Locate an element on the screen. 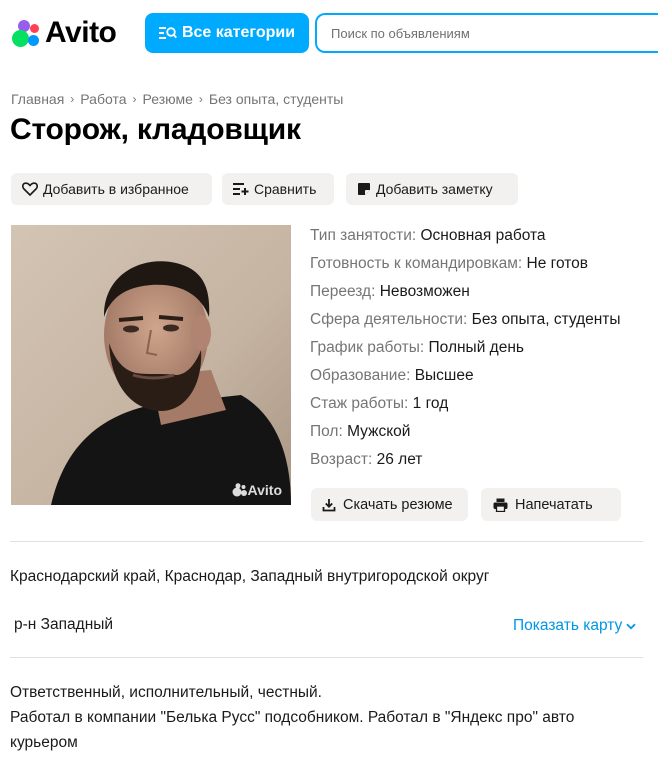  header: Avito Все категории is located at coordinates (329, 33).